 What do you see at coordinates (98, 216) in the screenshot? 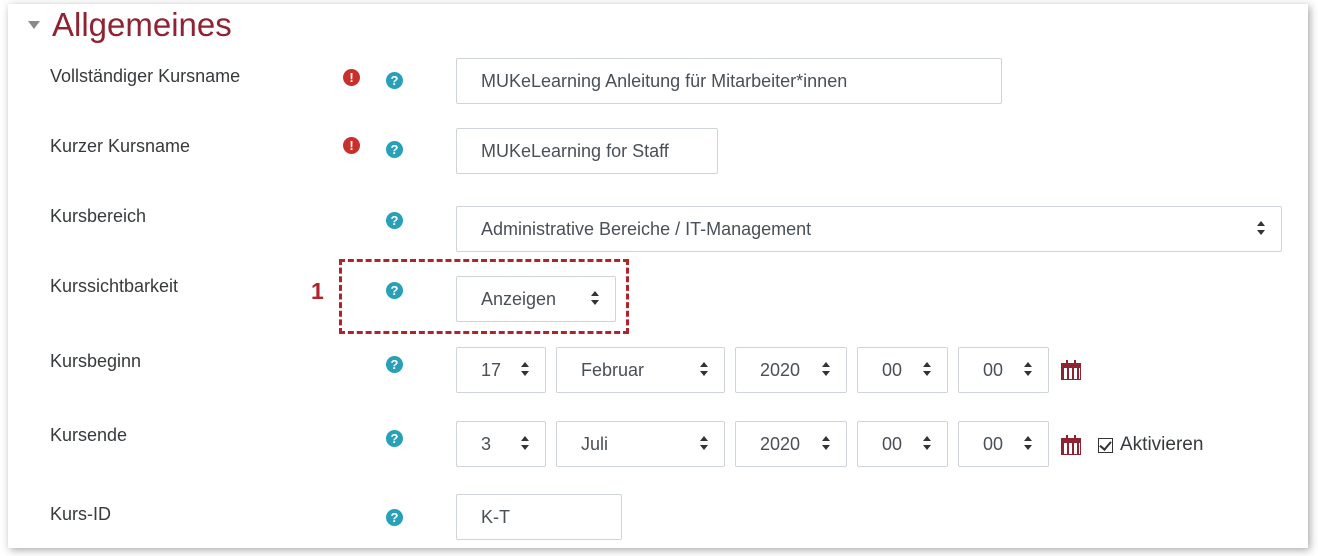
I see `label-category: Kursbereich` at bounding box center [98, 216].